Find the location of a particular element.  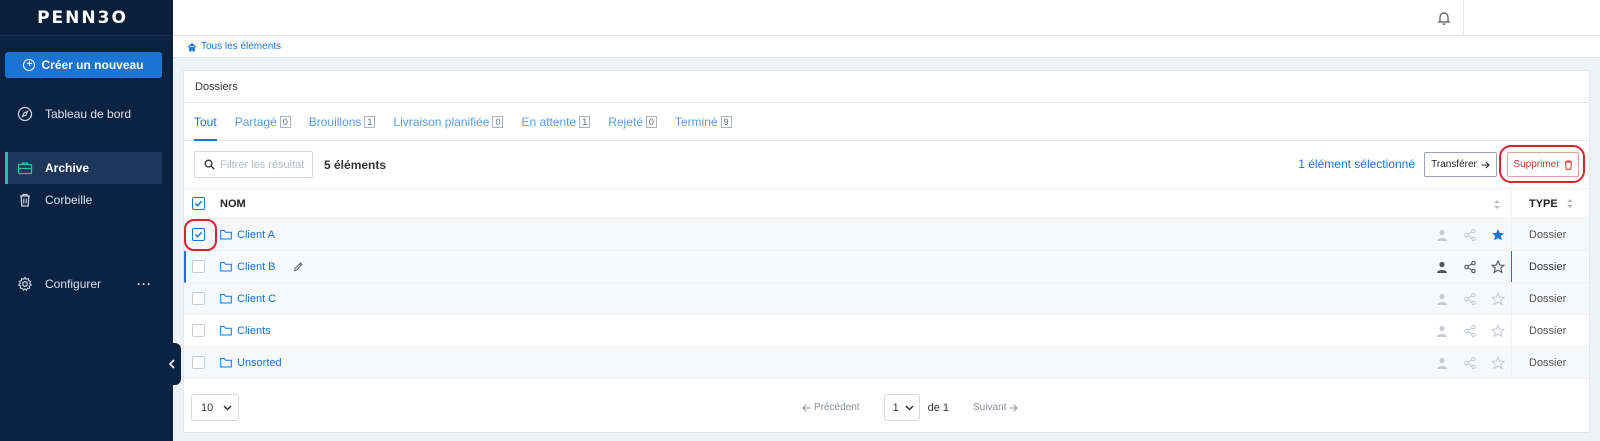

create-new-label: Créer un nouveau is located at coordinates (92, 65).